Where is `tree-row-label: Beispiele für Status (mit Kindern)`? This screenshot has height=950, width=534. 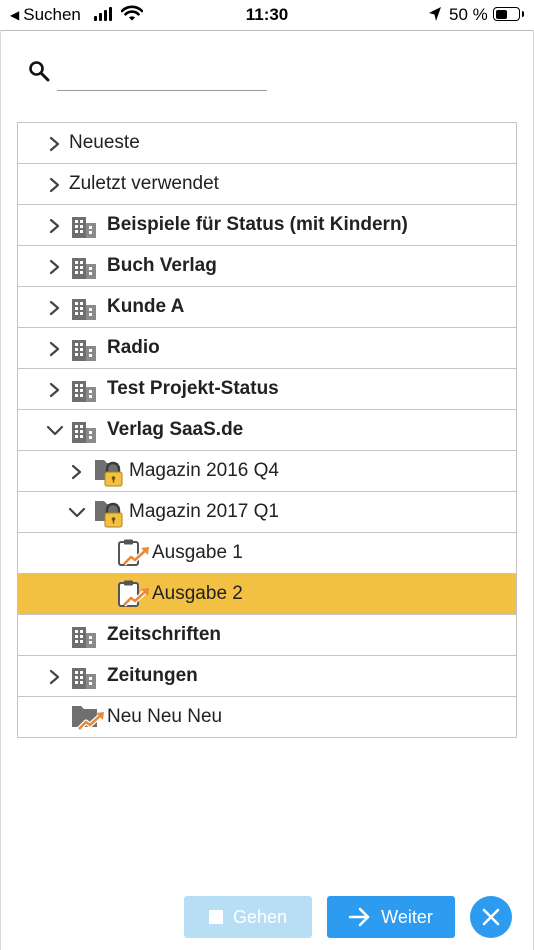 tree-row-label: Beispiele für Status (mit Kindern) is located at coordinates (257, 224).